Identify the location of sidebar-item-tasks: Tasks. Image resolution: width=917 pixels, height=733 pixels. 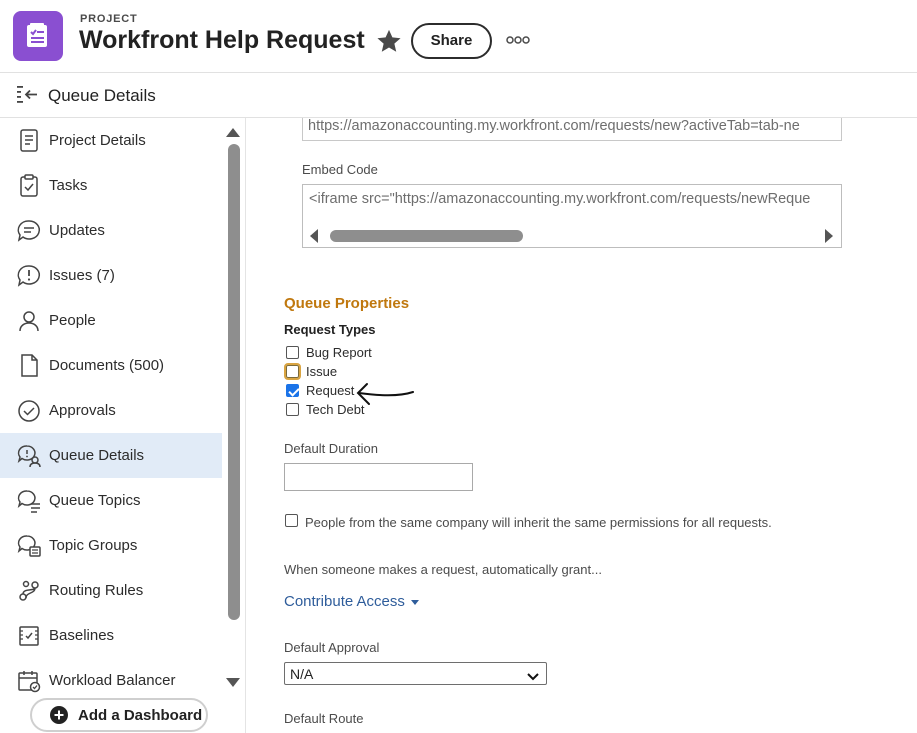
(111, 185).